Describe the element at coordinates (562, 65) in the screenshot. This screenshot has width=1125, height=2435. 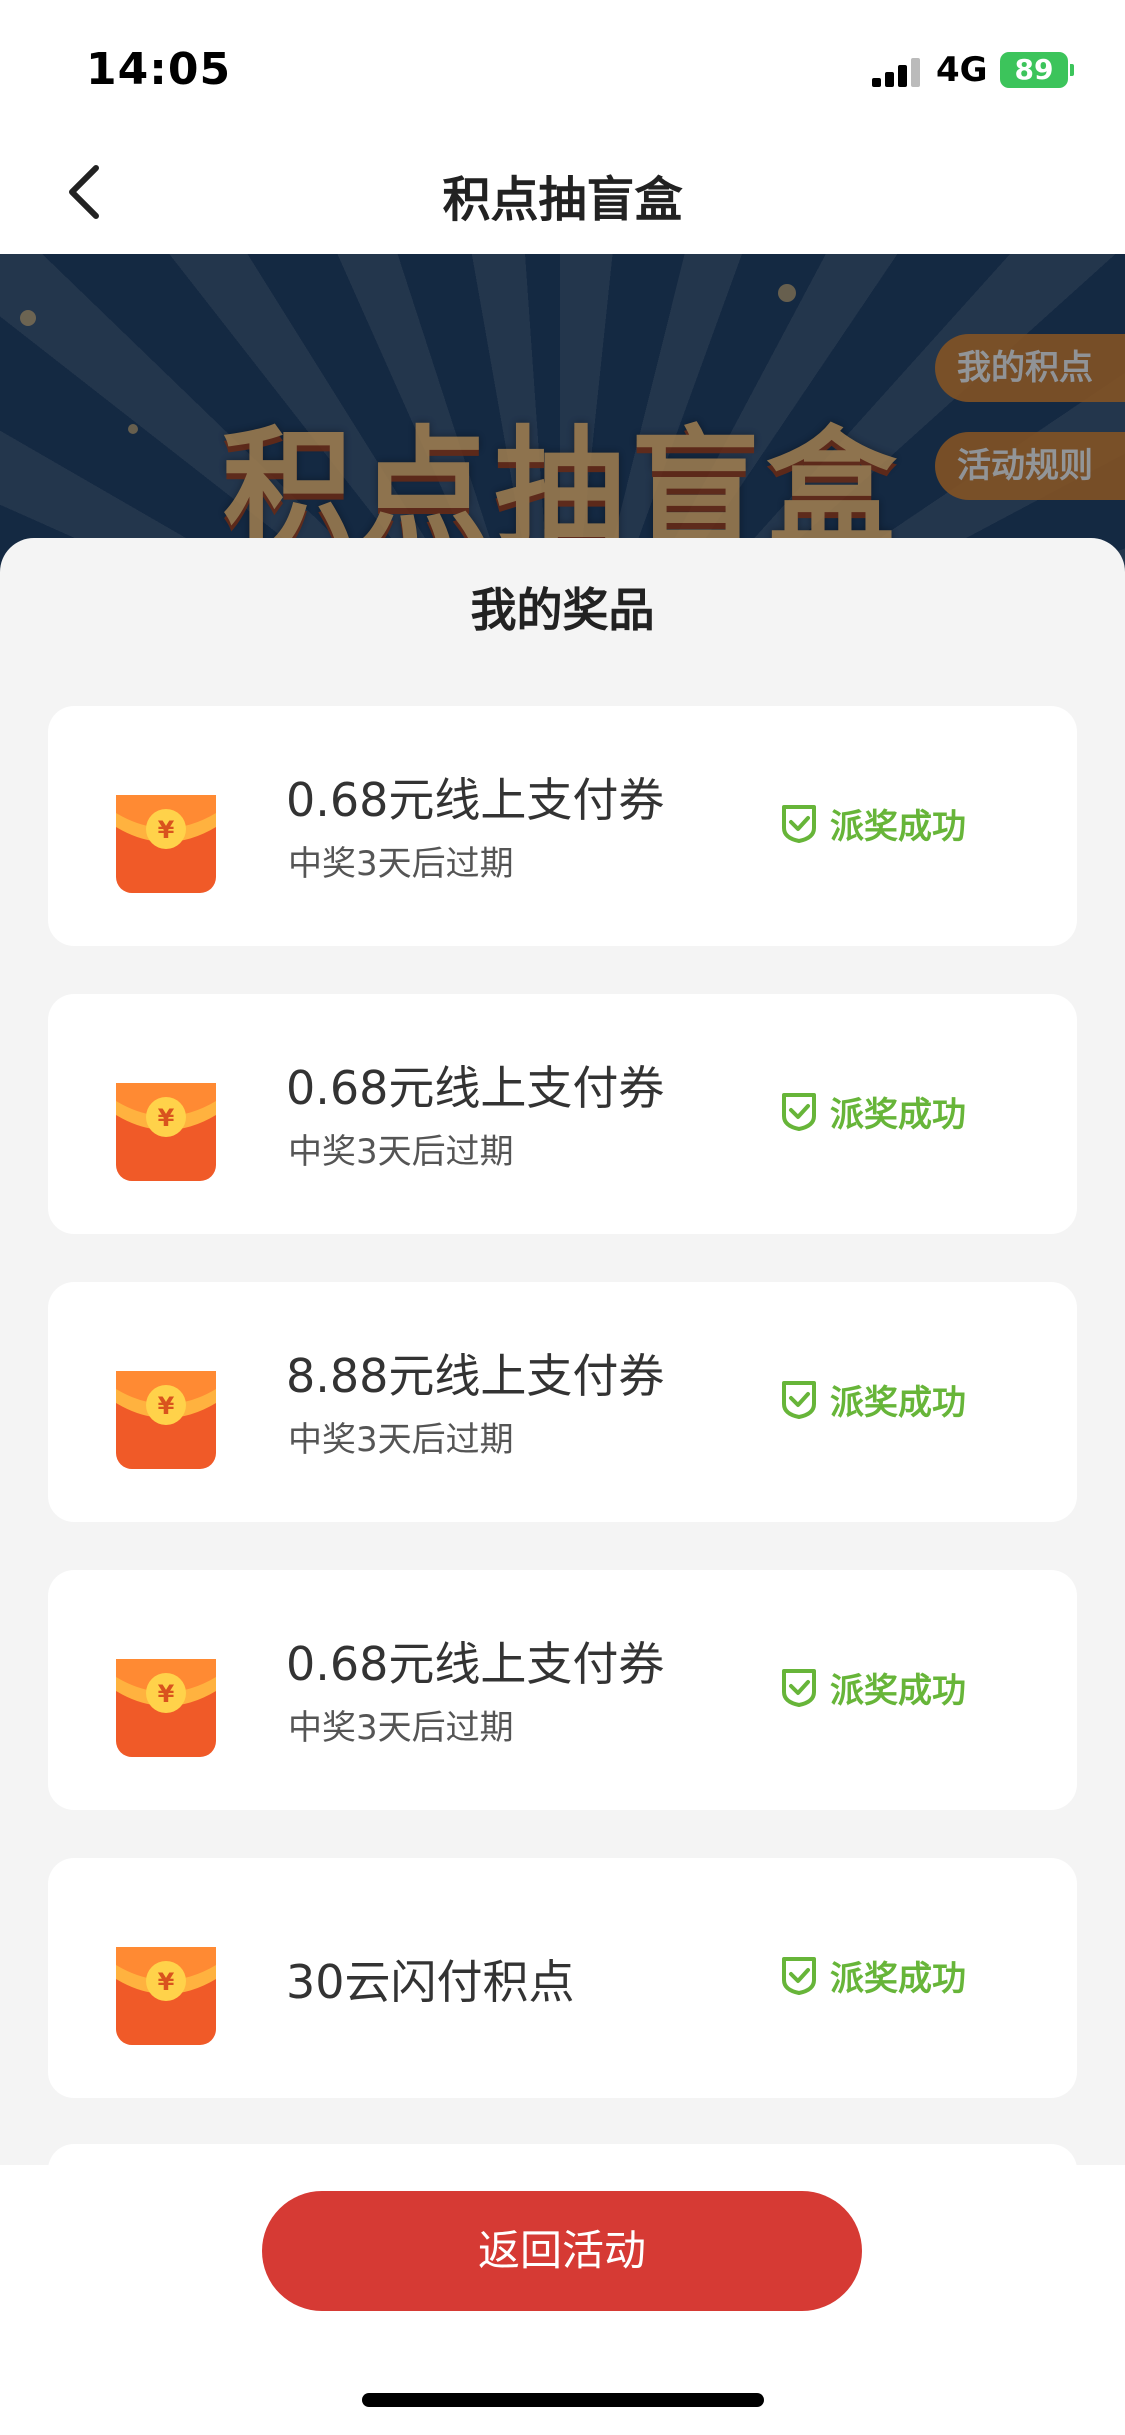
I see `status-bar: 14:05 4G 89` at that location.